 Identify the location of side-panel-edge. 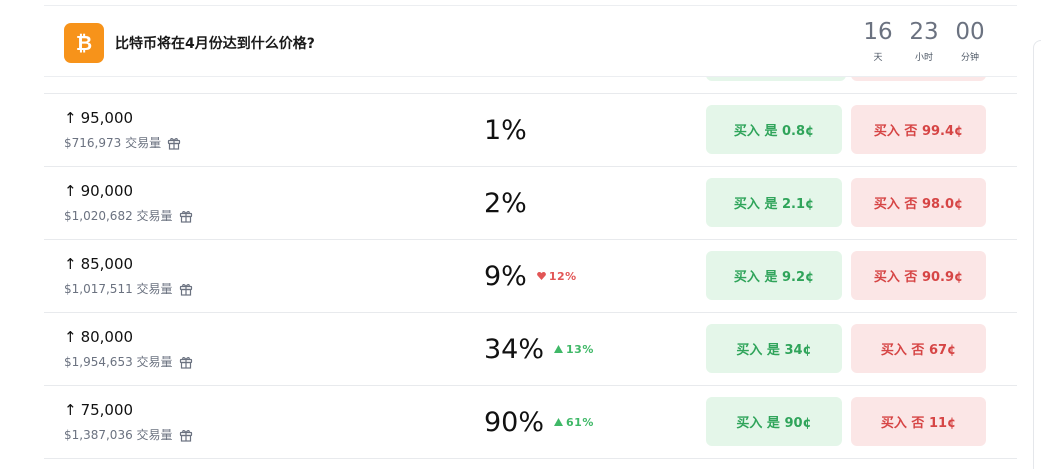
(1037, 254).